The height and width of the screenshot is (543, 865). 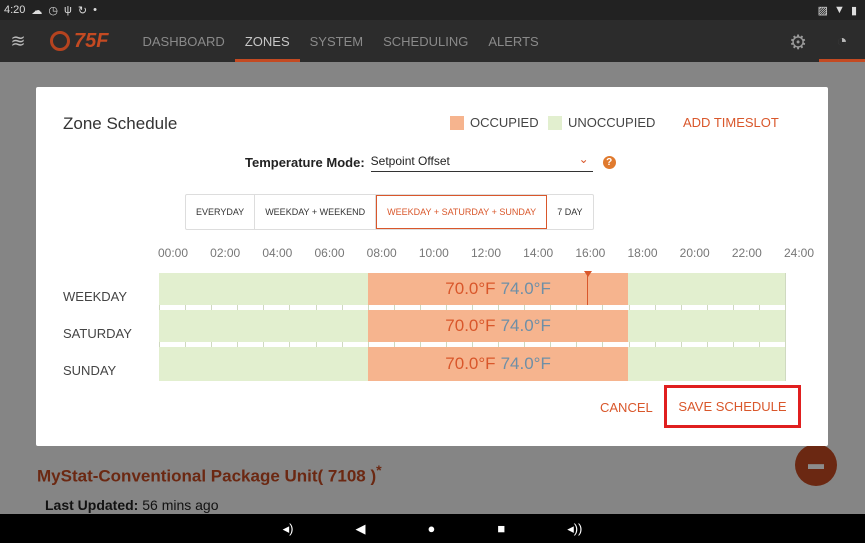 I want to click on hour-label: 12:00, so click(x=486, y=253).